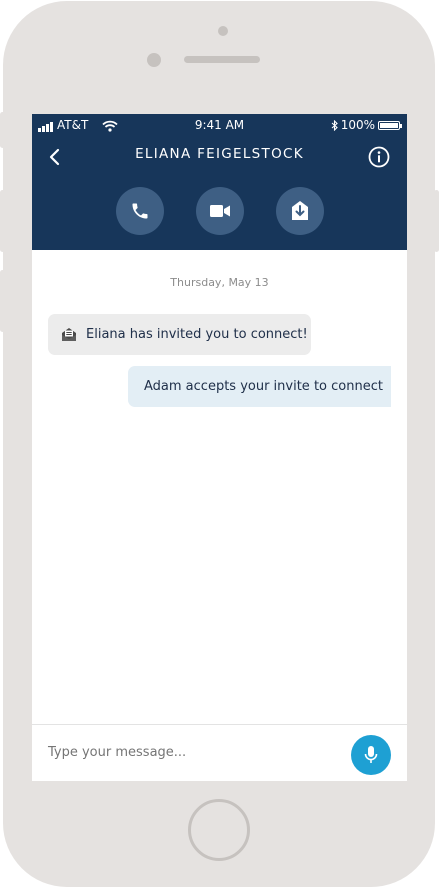 The height and width of the screenshot is (888, 439). I want to click on conversation-header: AT&T 9:41 AM 100% ELIANA FEIGELSTOCK, so click(219, 182).